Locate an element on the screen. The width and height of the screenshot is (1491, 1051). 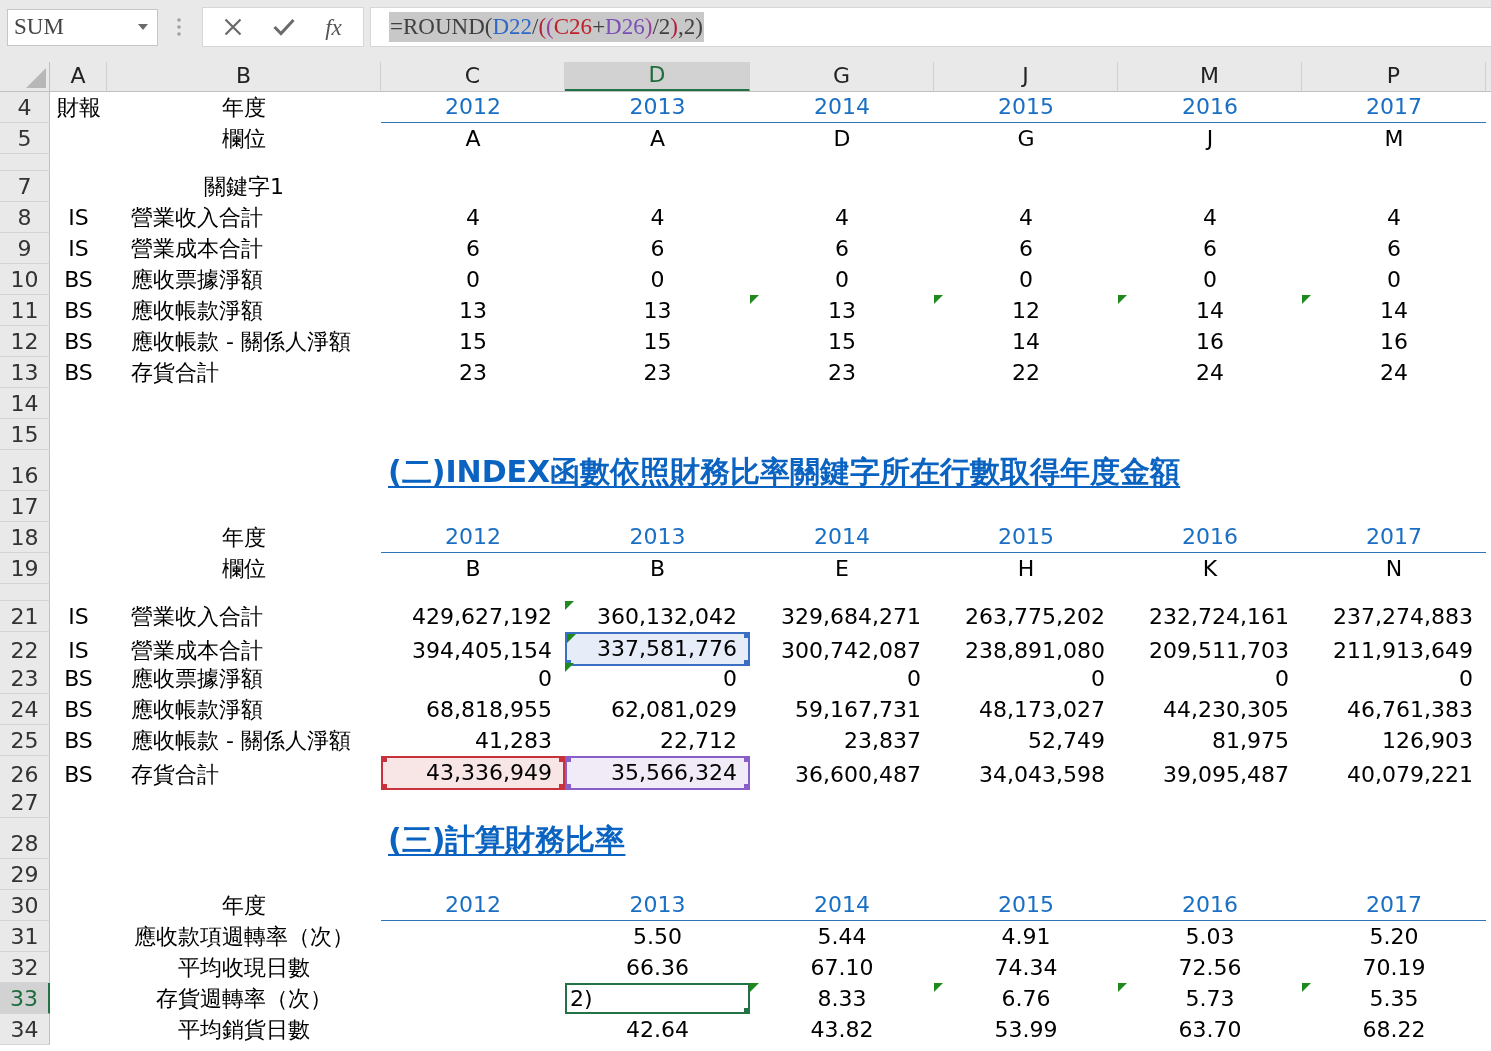
row-header: 9 is located at coordinates (25, 248).